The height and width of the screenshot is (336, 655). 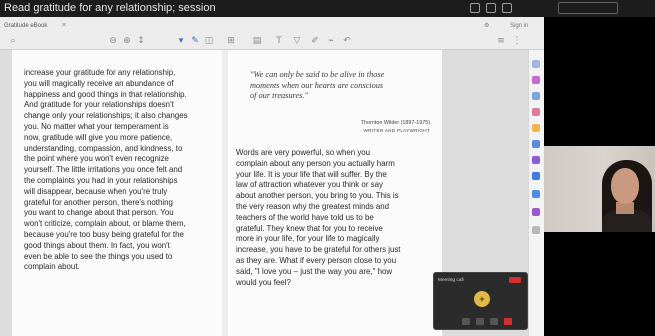 I want to click on tools-panel-icon, so click(x=536, y=112).